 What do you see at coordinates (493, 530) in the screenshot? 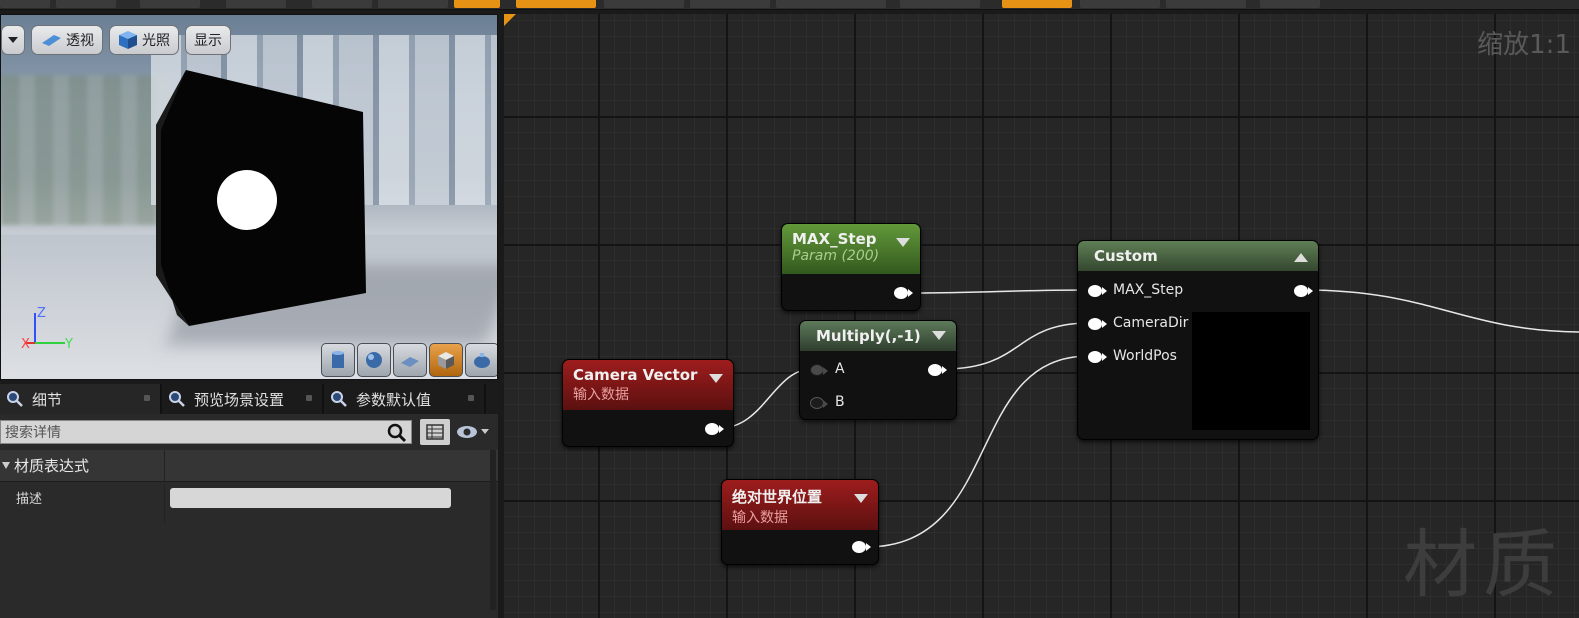
I see `details-scrollbar` at bounding box center [493, 530].